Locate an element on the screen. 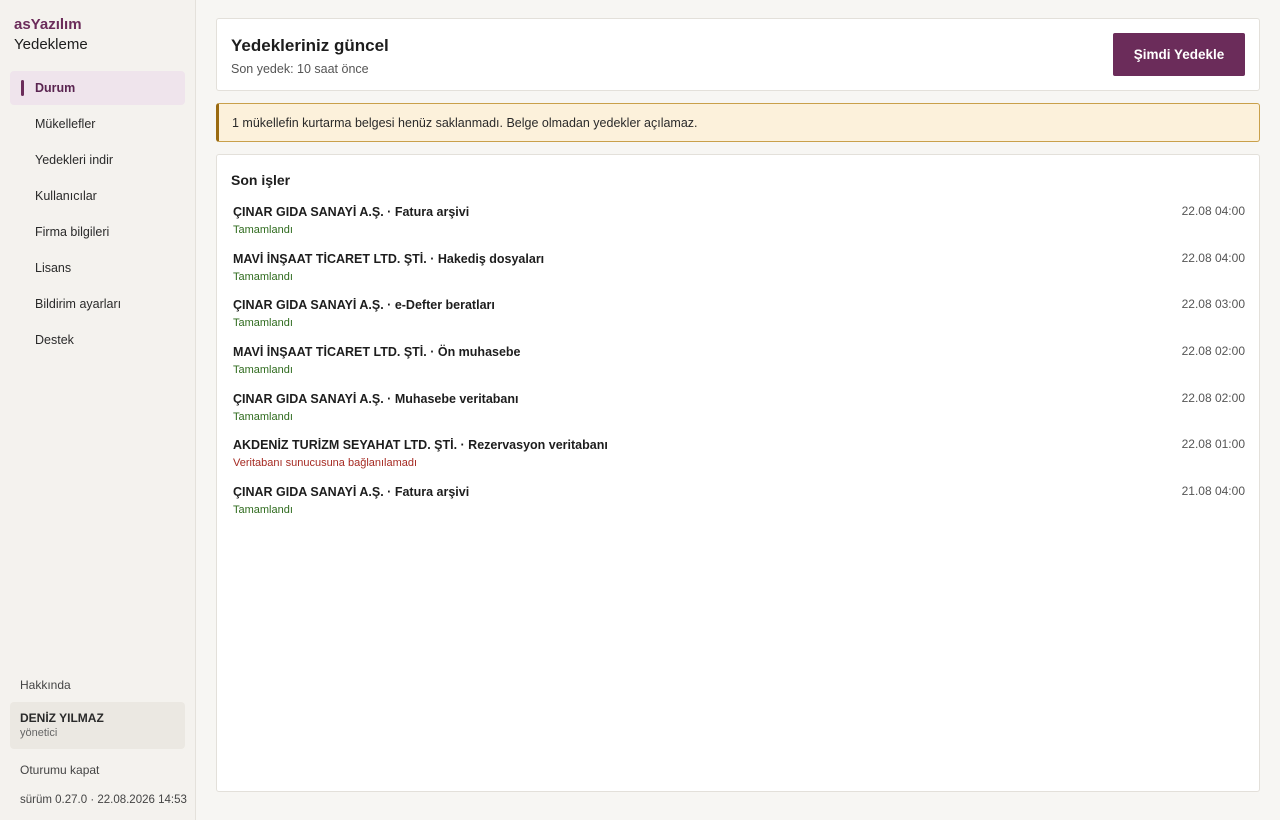 The width and height of the screenshot is (1280, 820). version-info: sürüm 0.27.0 · 22.08.2026 14:53 is located at coordinates (103, 800).